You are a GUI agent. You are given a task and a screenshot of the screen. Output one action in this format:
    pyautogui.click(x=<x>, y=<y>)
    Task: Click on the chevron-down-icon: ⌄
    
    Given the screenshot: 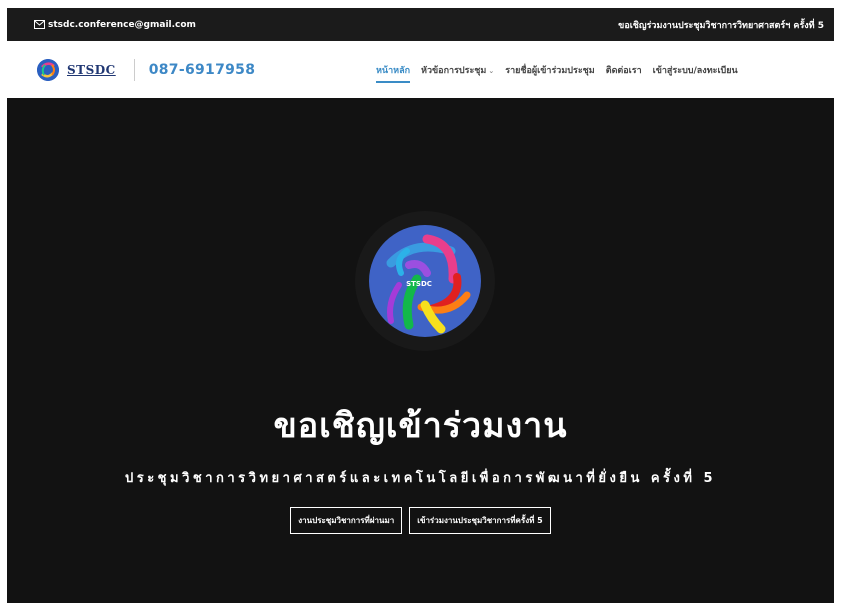 What is the action you would take?
    pyautogui.click(x=491, y=70)
    